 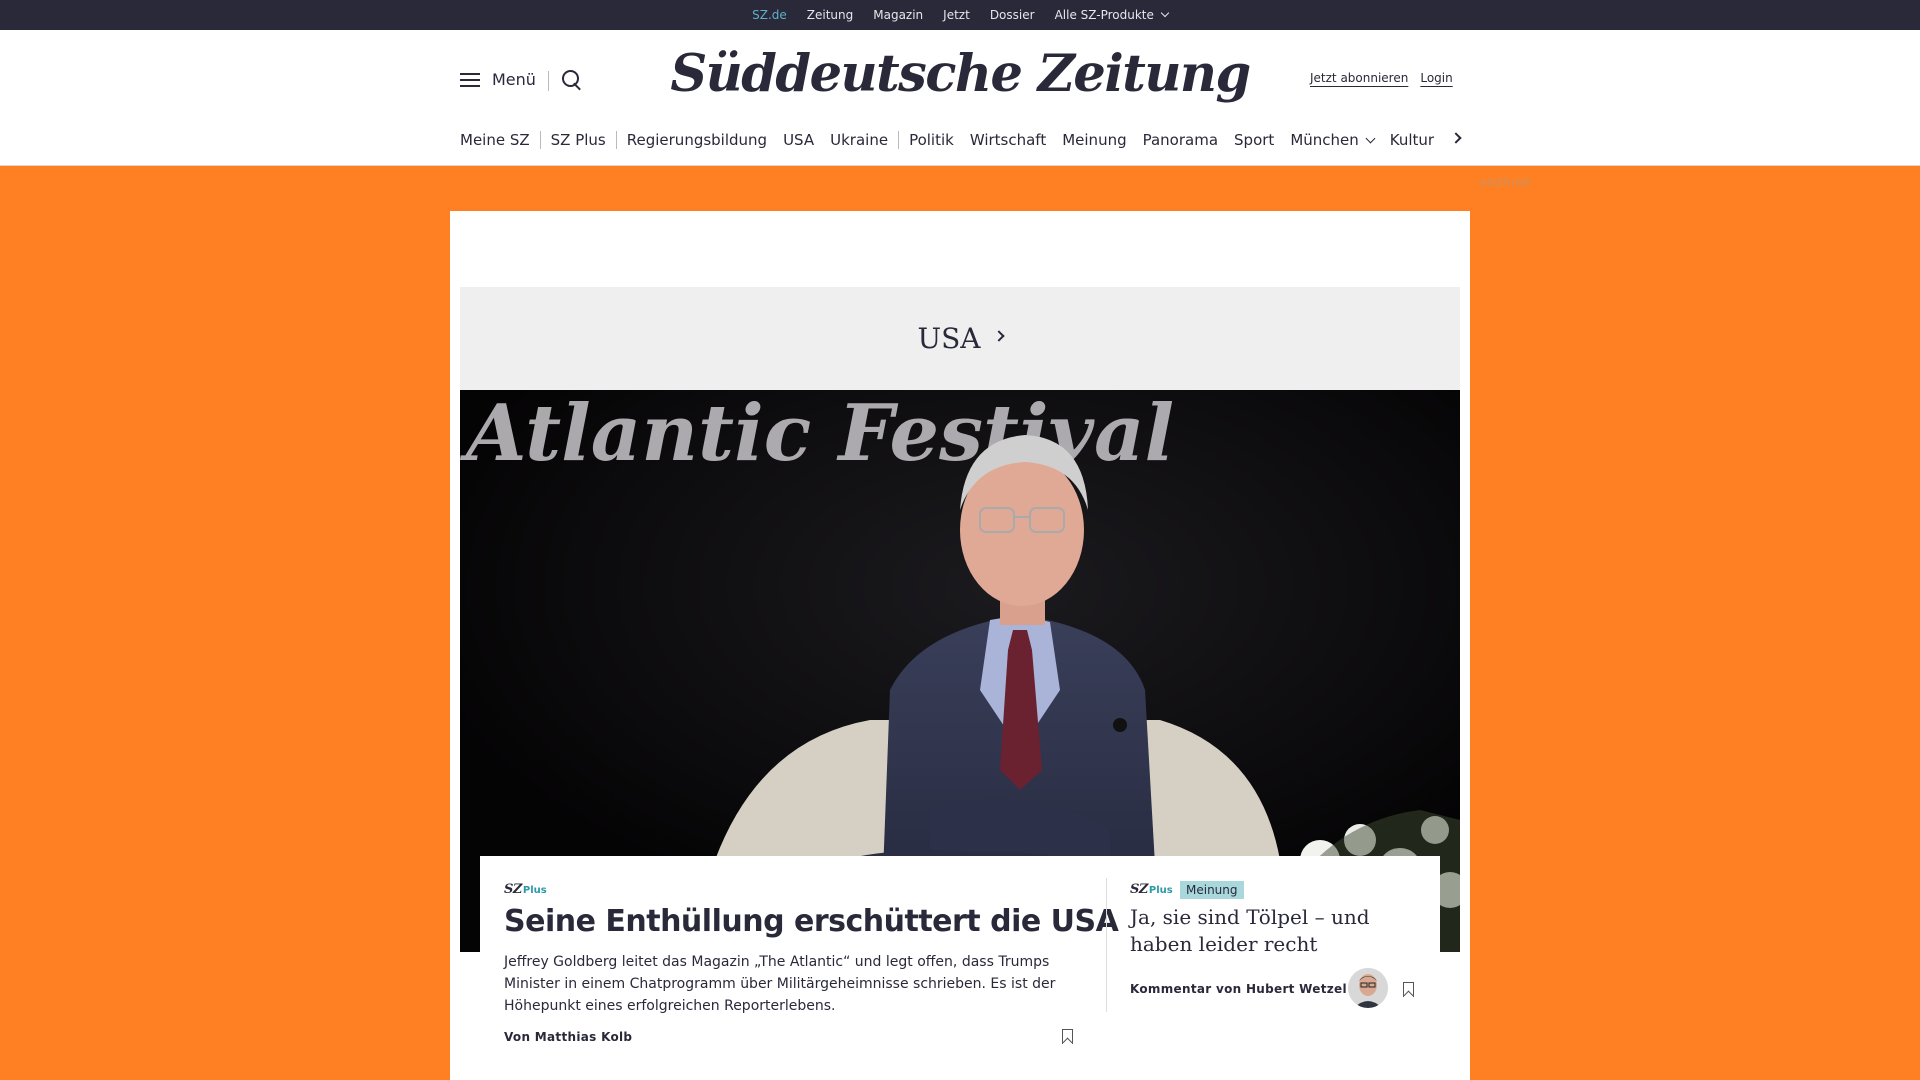 What do you see at coordinates (1436, 78) in the screenshot?
I see `login-link: Login` at bounding box center [1436, 78].